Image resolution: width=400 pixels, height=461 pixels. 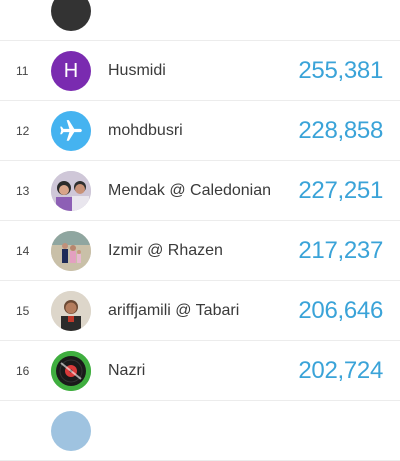 I want to click on list-item: 16 Nazri 202,724, so click(x=200, y=371).